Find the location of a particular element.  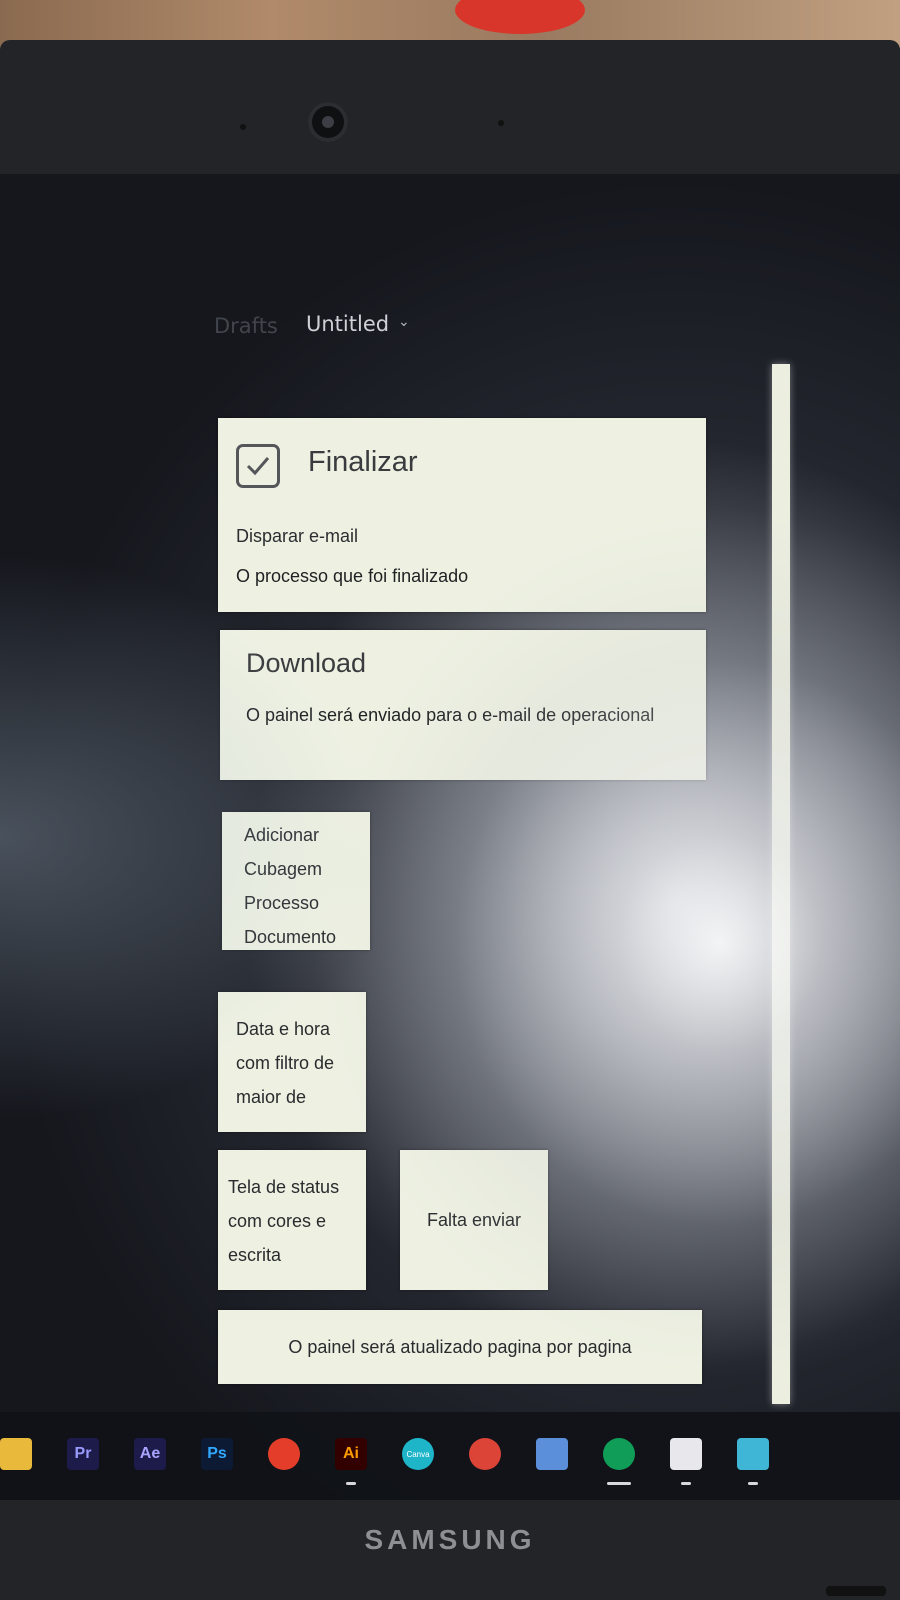

laptop-brand-logo: SAMSUNG is located at coordinates (450, 1539).